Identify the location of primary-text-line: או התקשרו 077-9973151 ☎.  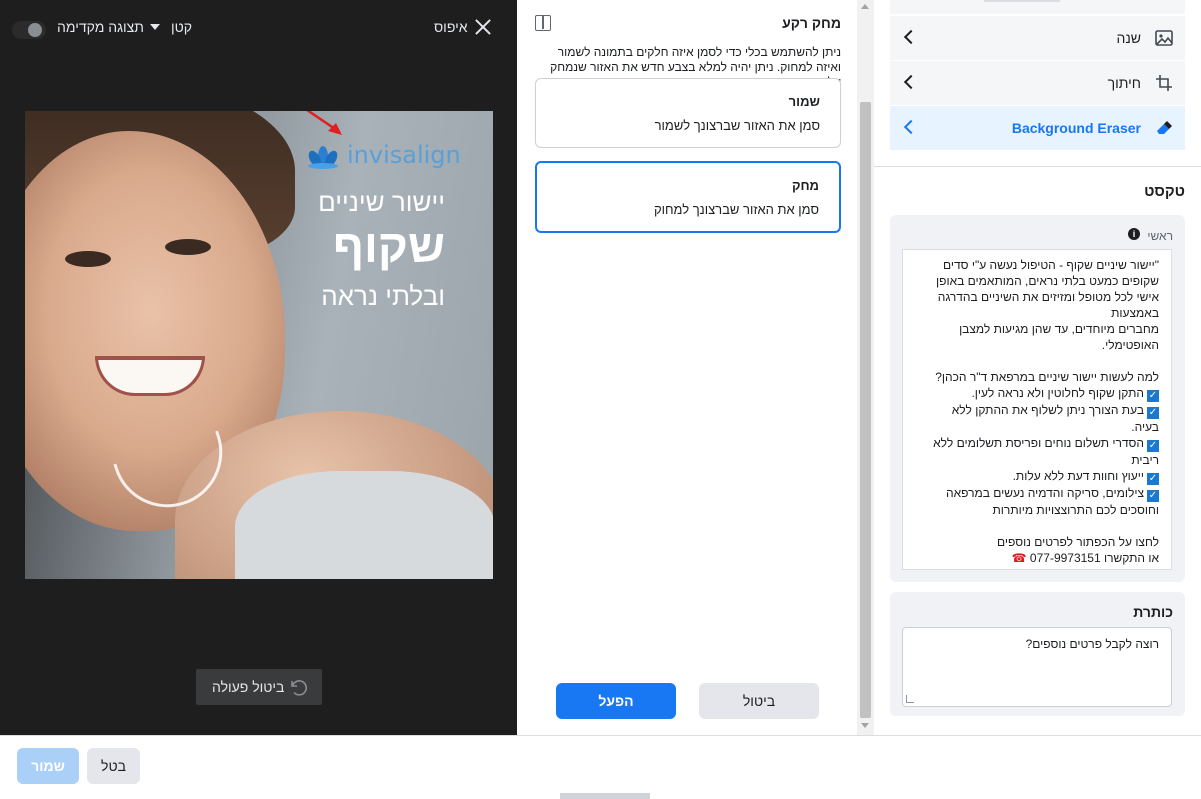
(1035, 558).